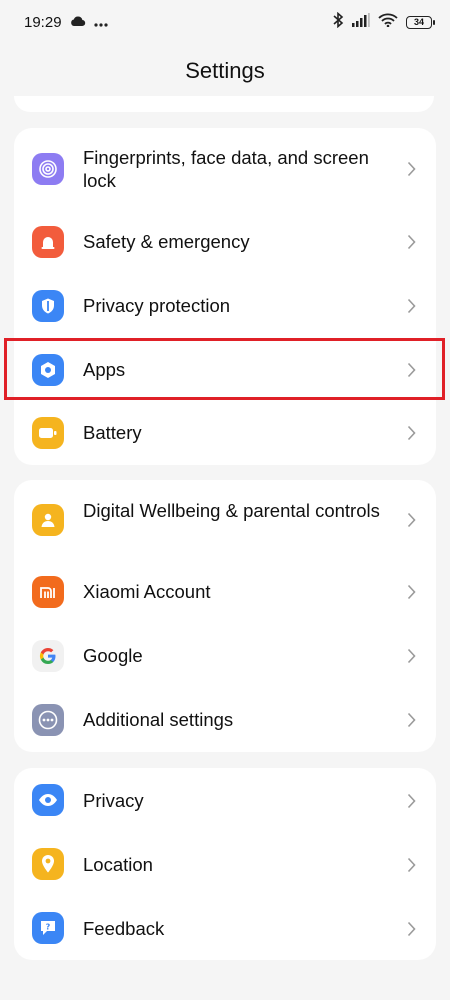  Describe the element at coordinates (48, 592) in the screenshot. I see `mi-icon` at that location.